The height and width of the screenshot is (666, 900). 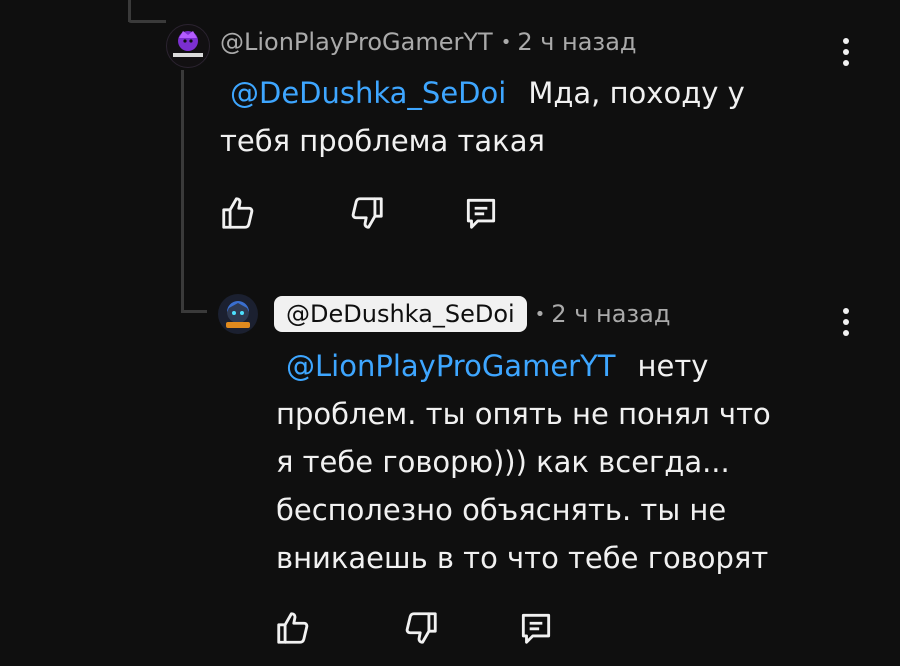 I want to click on comment-2-author-chip: @DeDushka_SeDoi, so click(x=400, y=314).